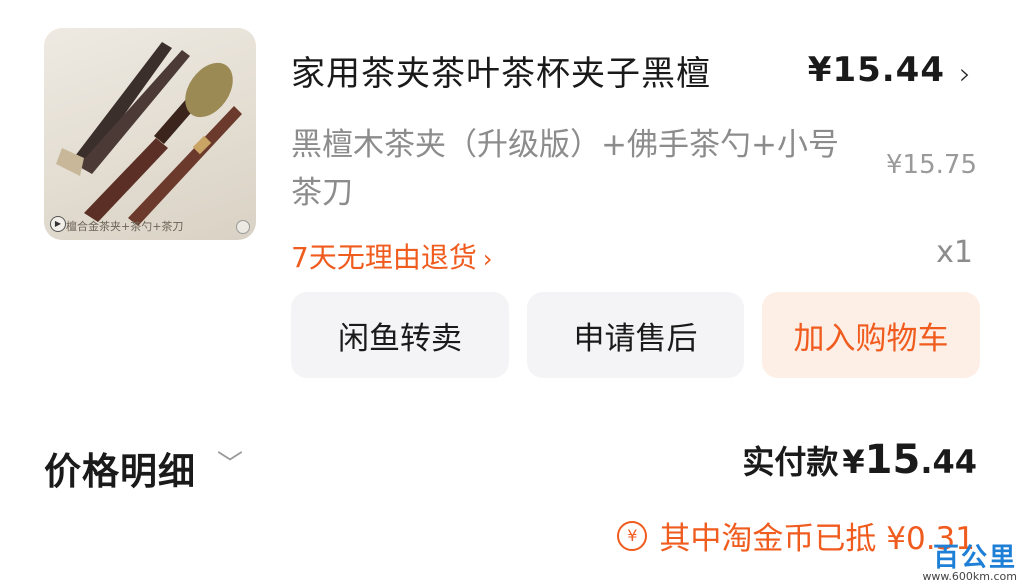 This screenshot has height=587, width=1023. I want to click on watermark: 百公里 www.600km.com, so click(969, 560).